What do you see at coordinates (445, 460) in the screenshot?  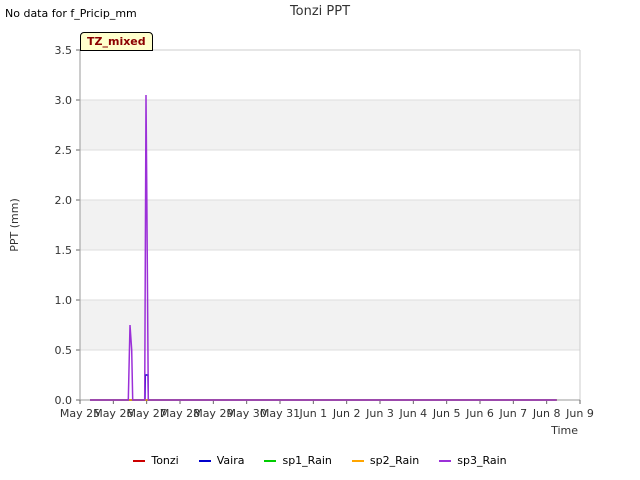 I see `legend-swatch-sp3-rain` at bounding box center [445, 460].